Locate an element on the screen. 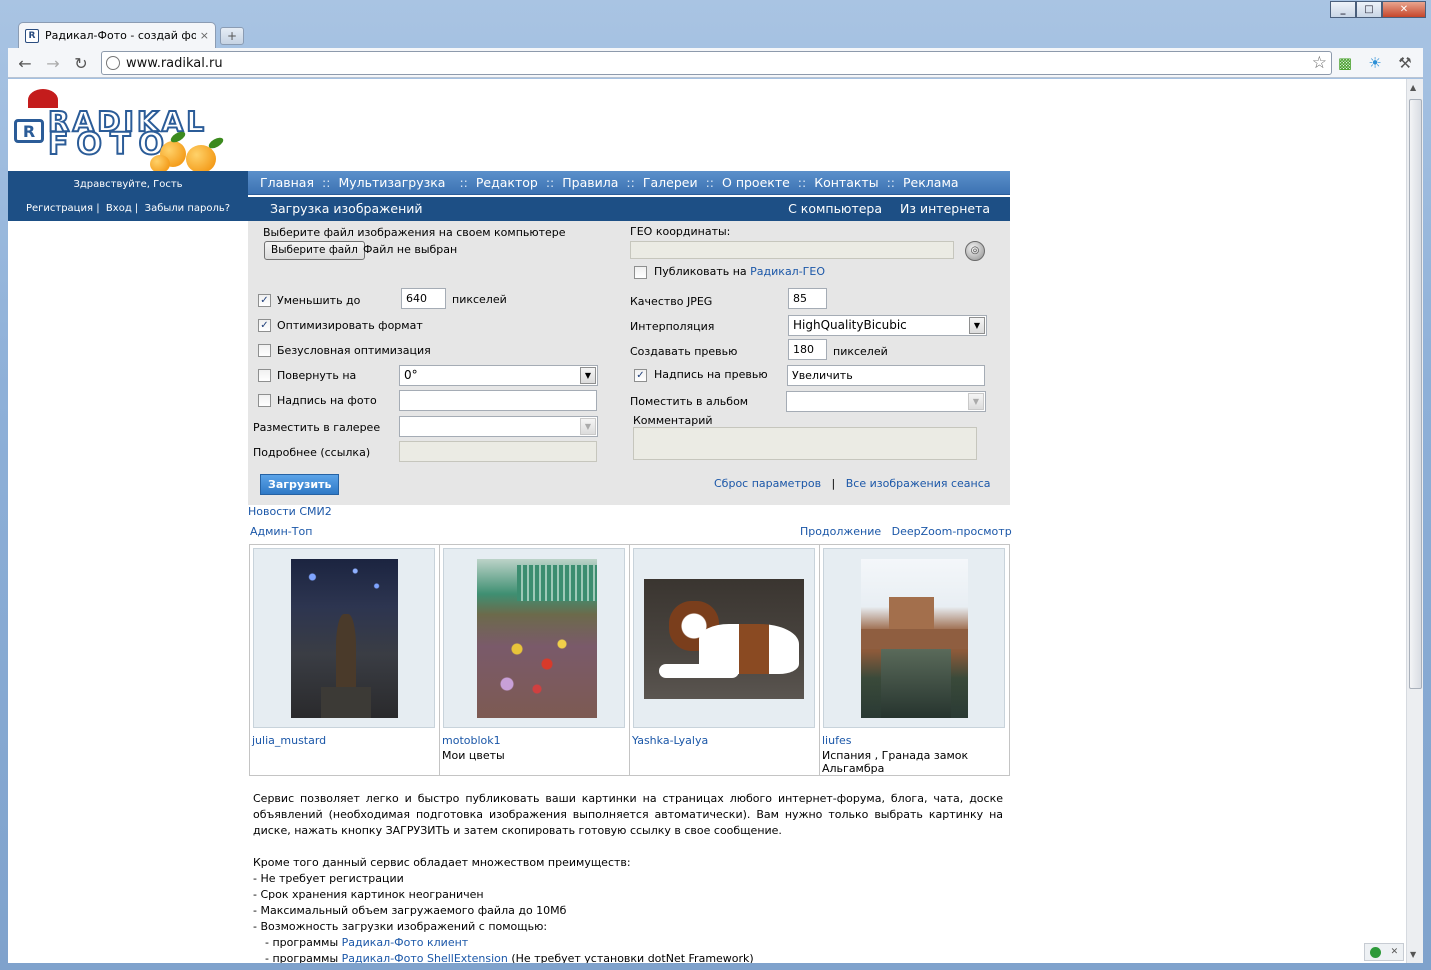  nav-rules: Правила is located at coordinates (590, 182).